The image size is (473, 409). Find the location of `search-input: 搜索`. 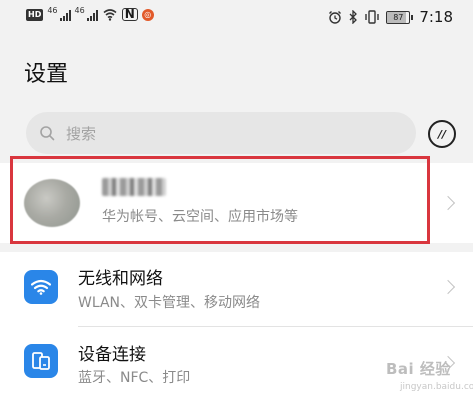

search-input: 搜索 is located at coordinates (221, 133).